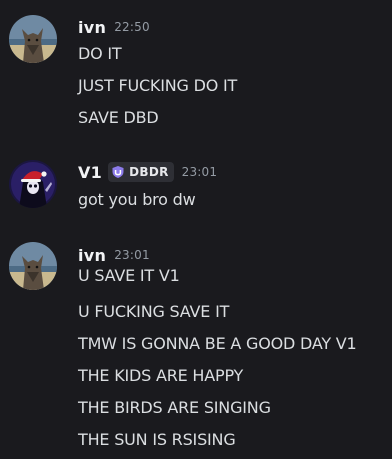 This screenshot has height=459, width=392. Describe the element at coordinates (90, 172) in the screenshot. I see `username: V1` at that location.